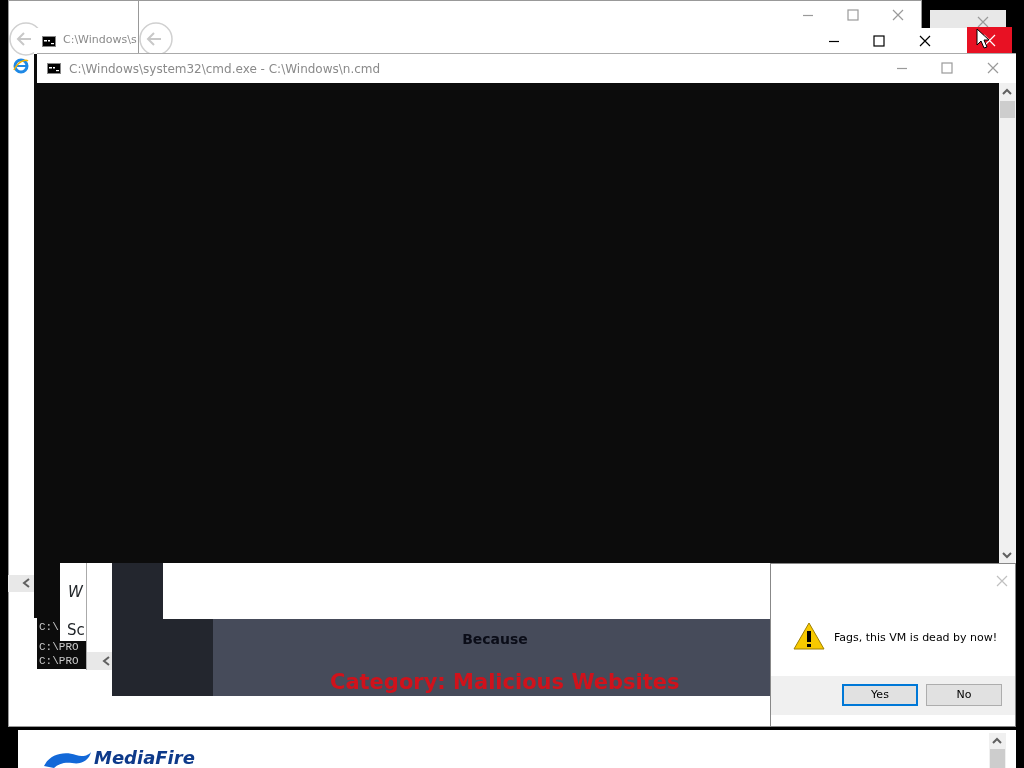 This screenshot has width=1024, height=768. I want to click on window-title: C:\Windows\s, so click(100, 40).